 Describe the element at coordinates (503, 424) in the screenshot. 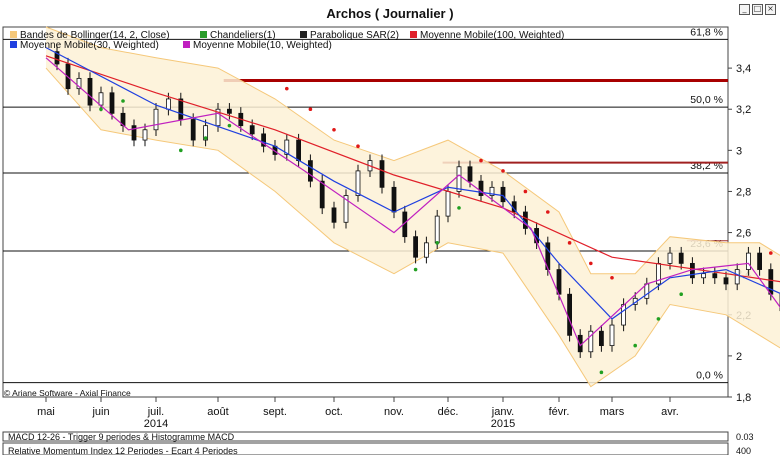

I see `year-label: 2015` at that location.